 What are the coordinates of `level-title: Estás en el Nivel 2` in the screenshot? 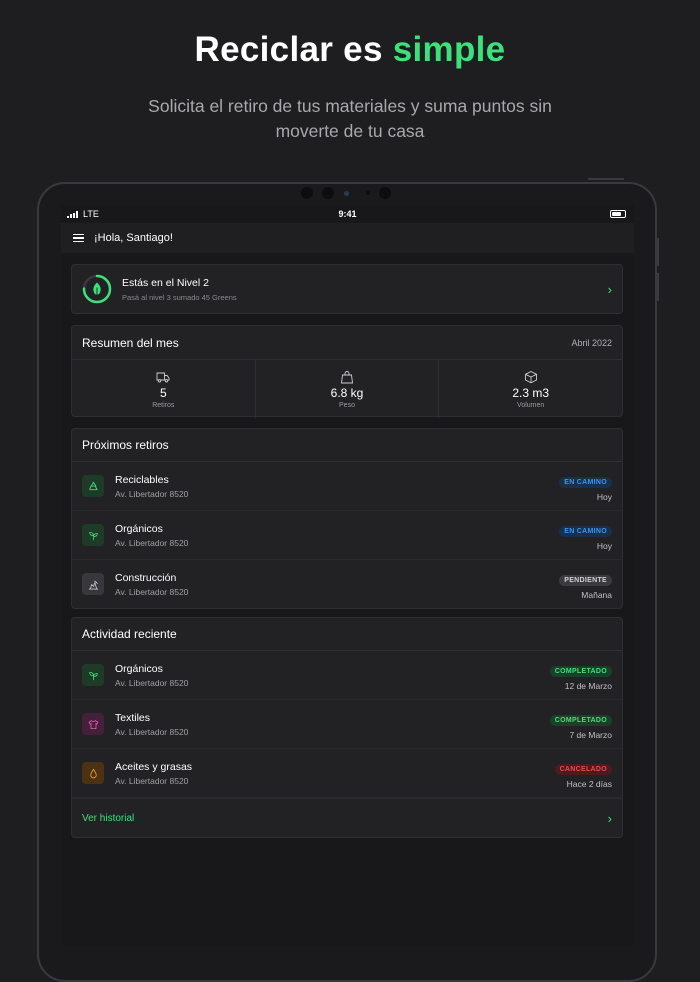 It's located at (165, 282).